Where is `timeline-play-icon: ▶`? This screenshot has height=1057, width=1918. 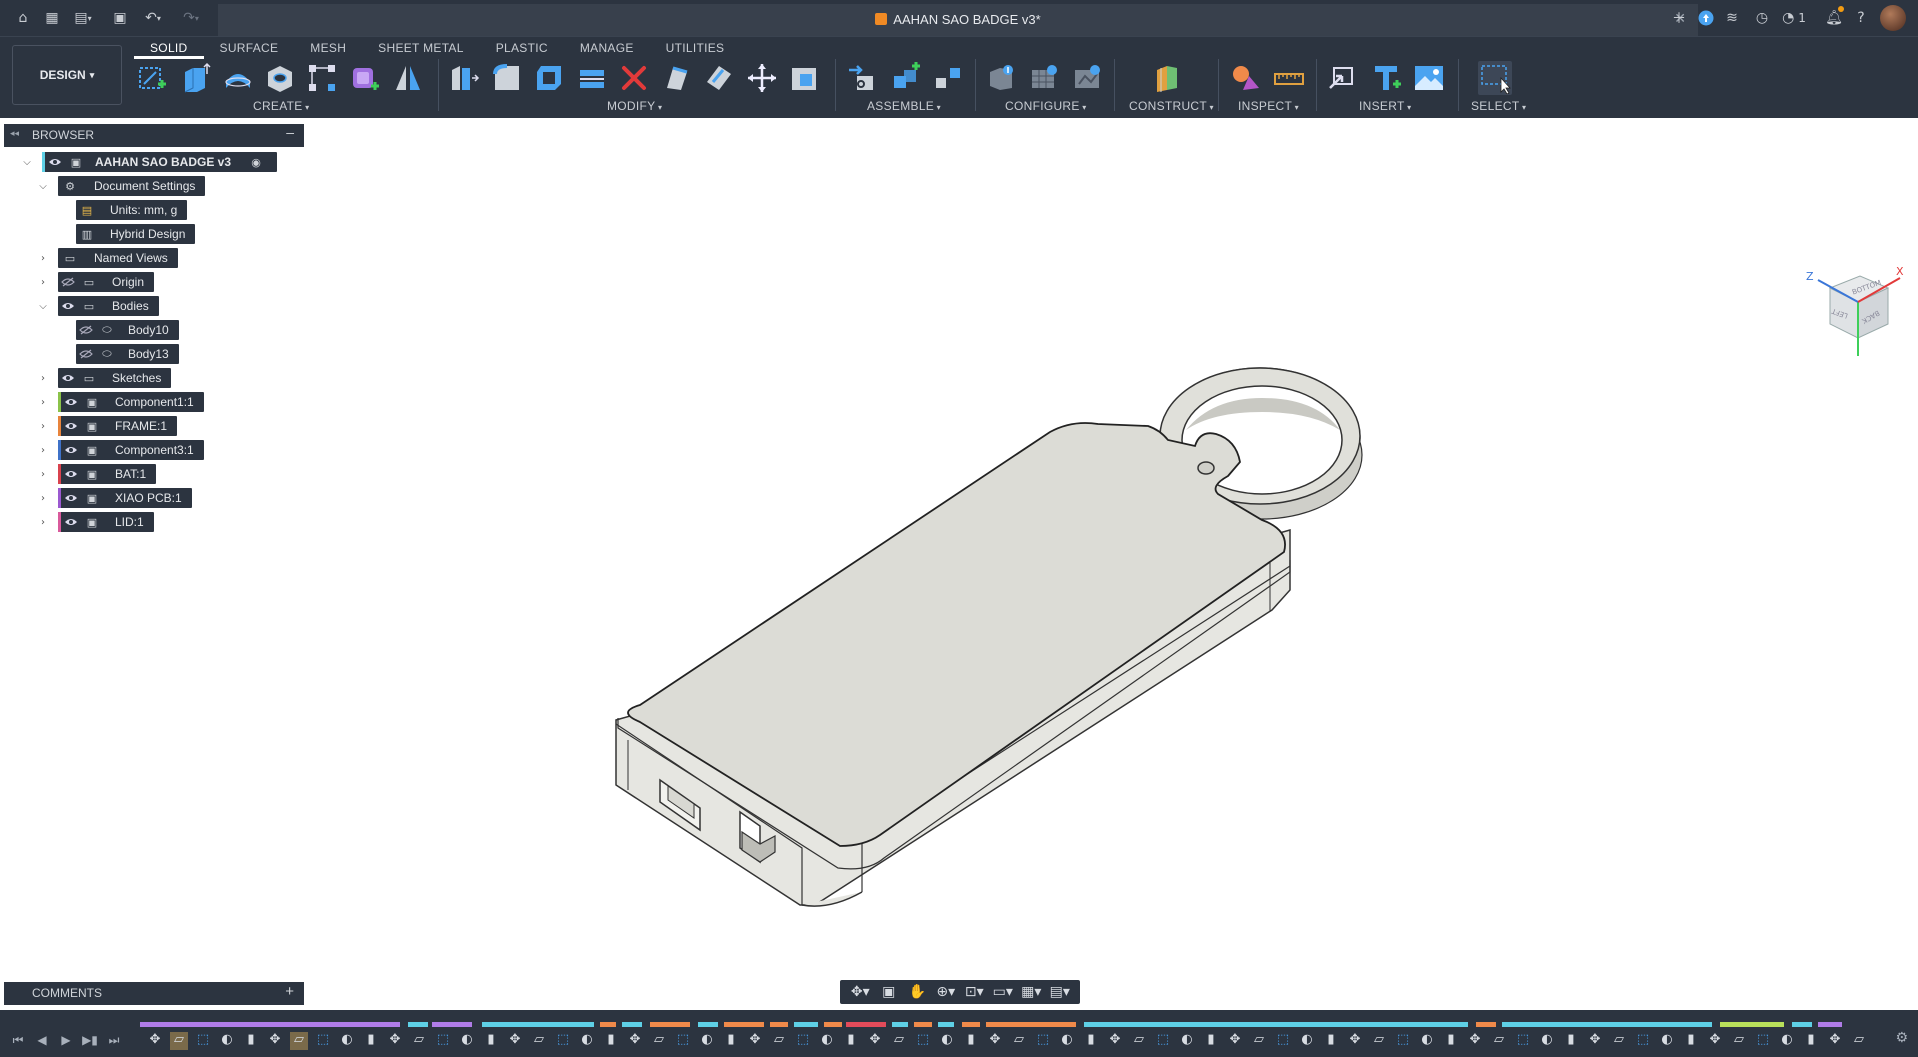 timeline-play-icon: ▶ is located at coordinates (66, 1040).